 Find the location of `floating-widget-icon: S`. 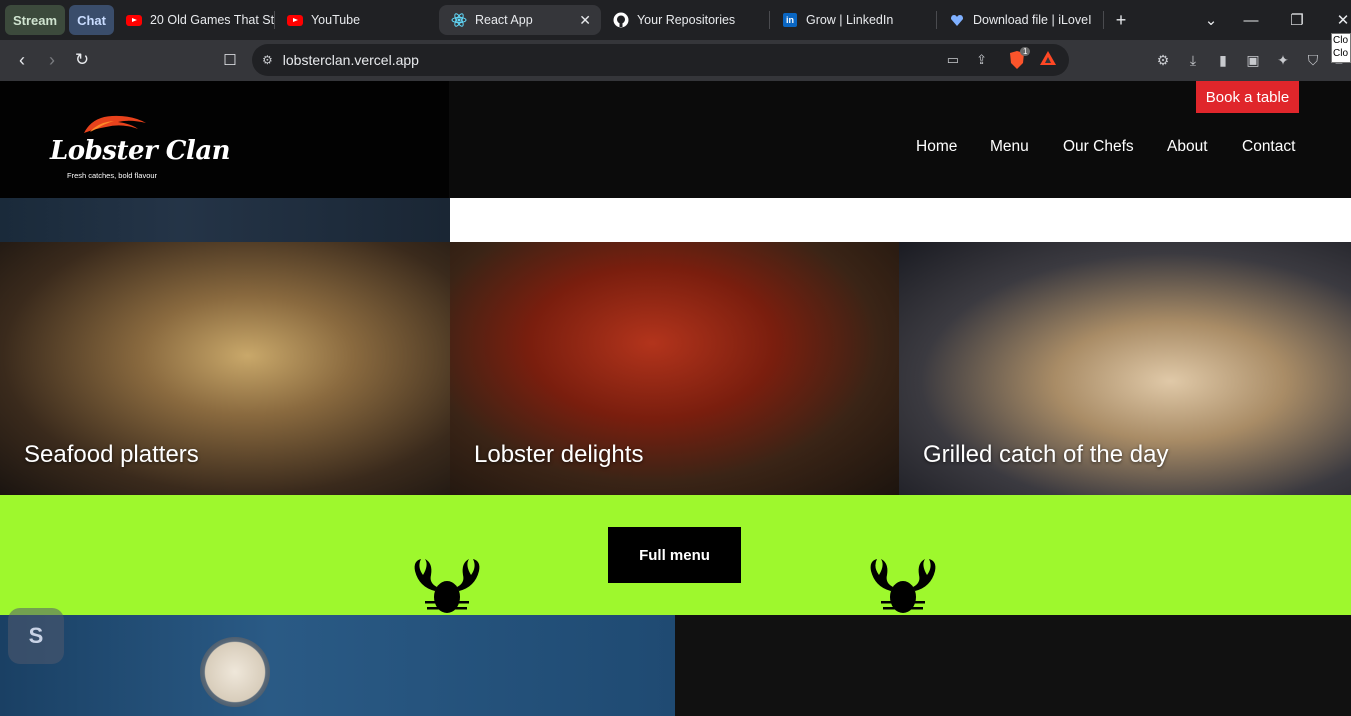

floating-widget-icon: S is located at coordinates (36, 636).